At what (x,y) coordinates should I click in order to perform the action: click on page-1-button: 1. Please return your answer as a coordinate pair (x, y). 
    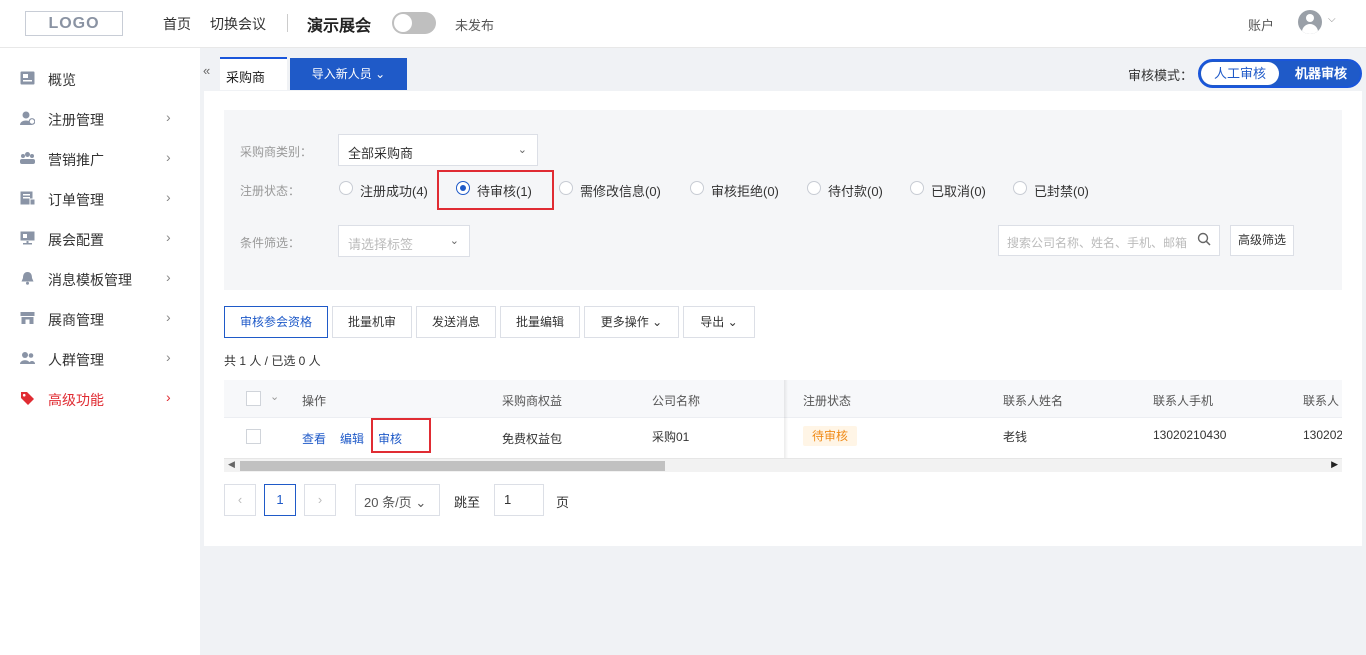
    Looking at the image, I should click on (280, 500).